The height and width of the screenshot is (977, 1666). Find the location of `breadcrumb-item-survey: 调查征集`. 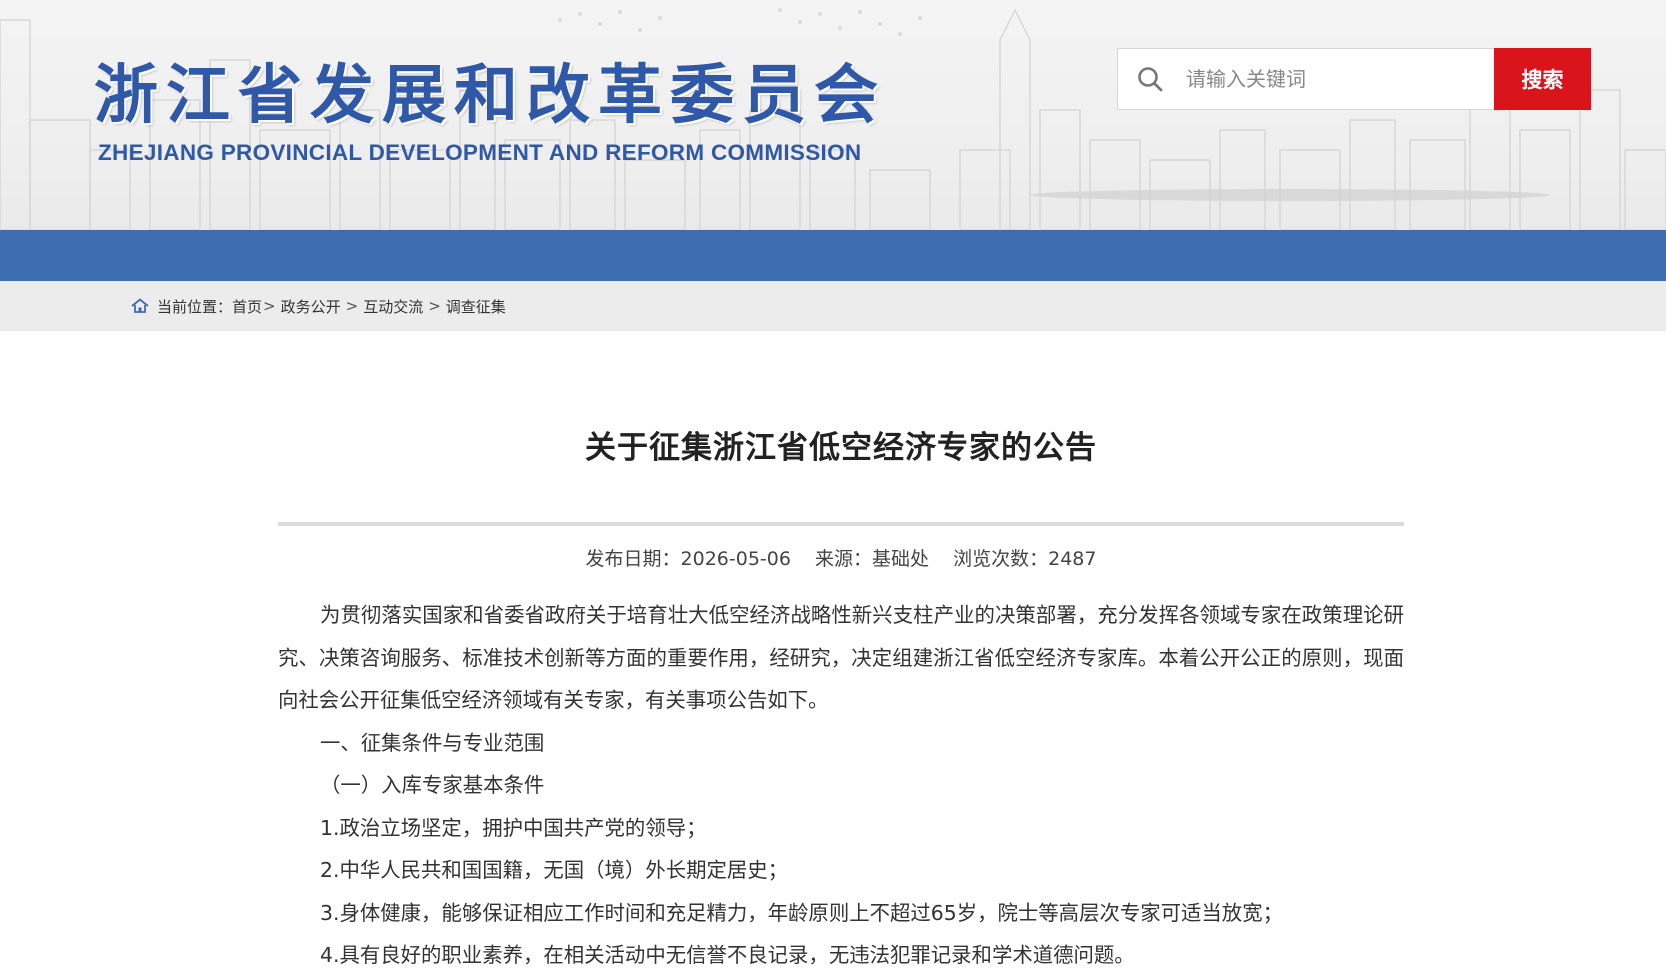

breadcrumb-item-survey: 调查征集 is located at coordinates (476, 306).